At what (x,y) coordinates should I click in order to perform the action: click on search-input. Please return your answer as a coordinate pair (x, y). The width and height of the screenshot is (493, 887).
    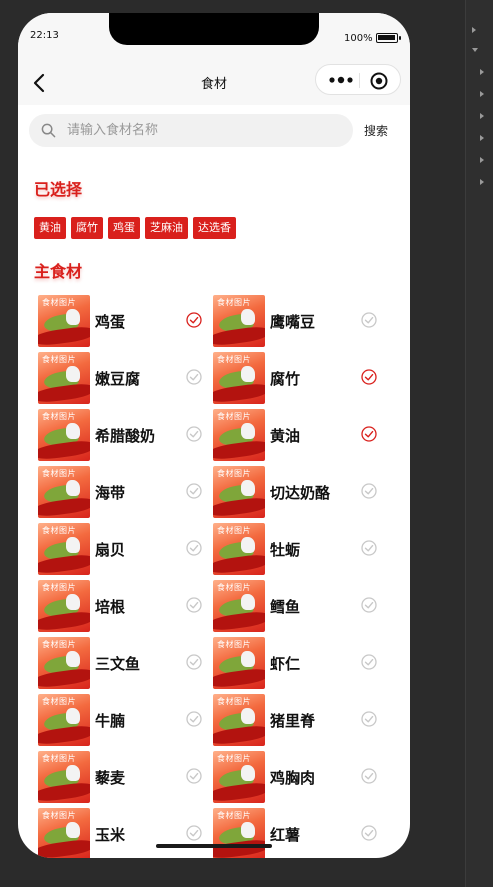
    Looking at the image, I should click on (207, 130).